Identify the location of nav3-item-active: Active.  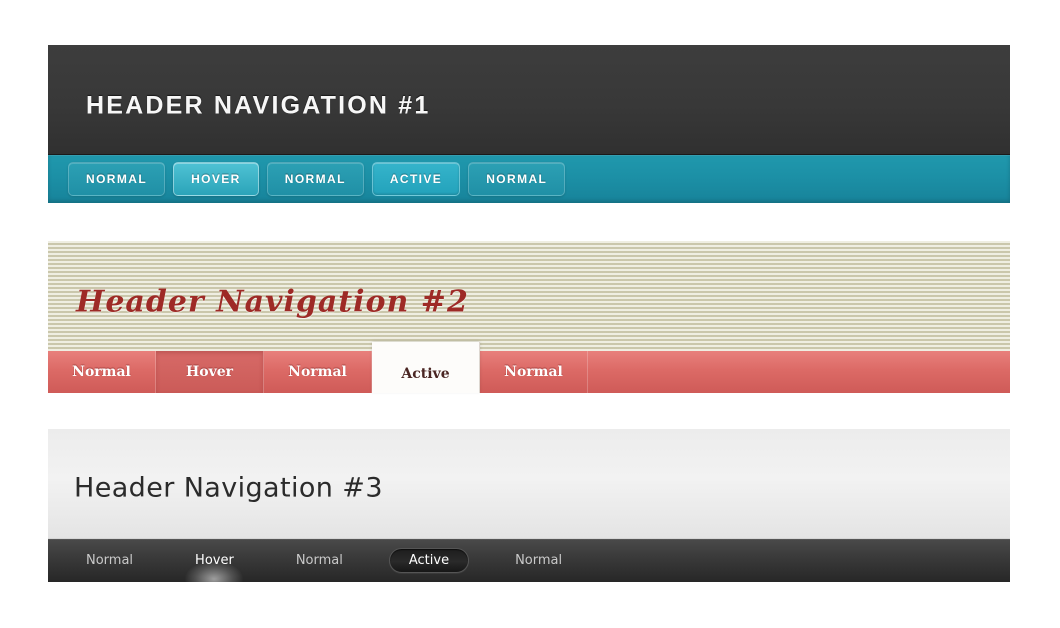
(429, 560).